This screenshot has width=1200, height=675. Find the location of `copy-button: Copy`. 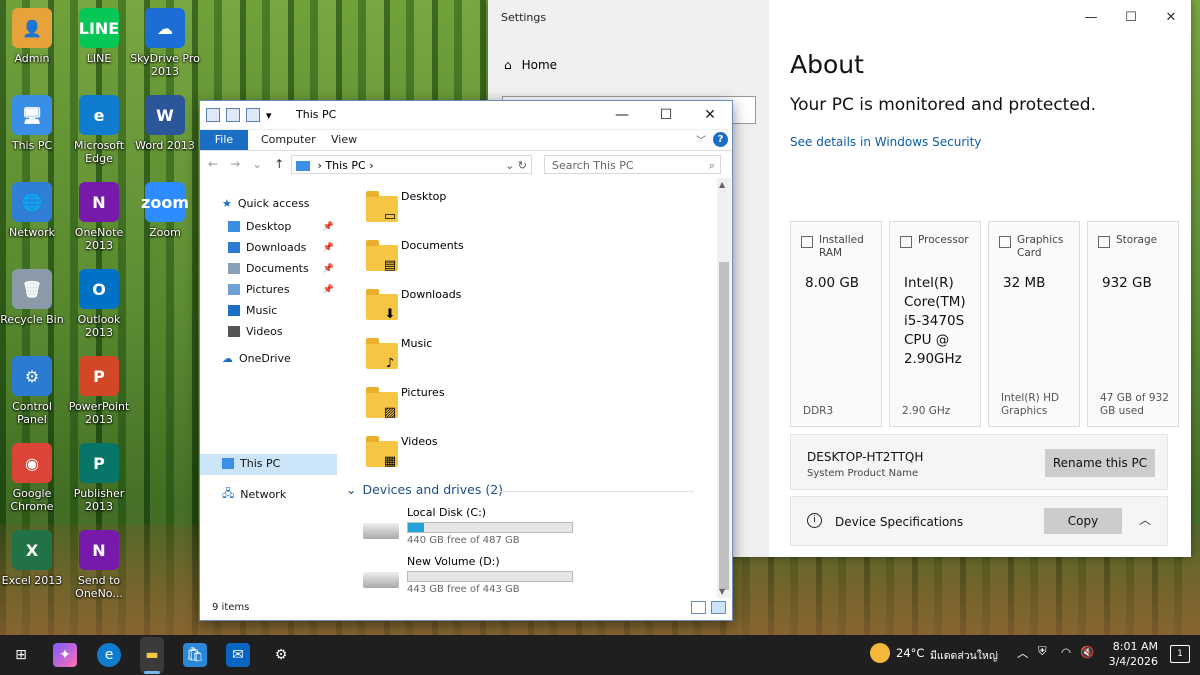

copy-button: Copy is located at coordinates (1083, 521).